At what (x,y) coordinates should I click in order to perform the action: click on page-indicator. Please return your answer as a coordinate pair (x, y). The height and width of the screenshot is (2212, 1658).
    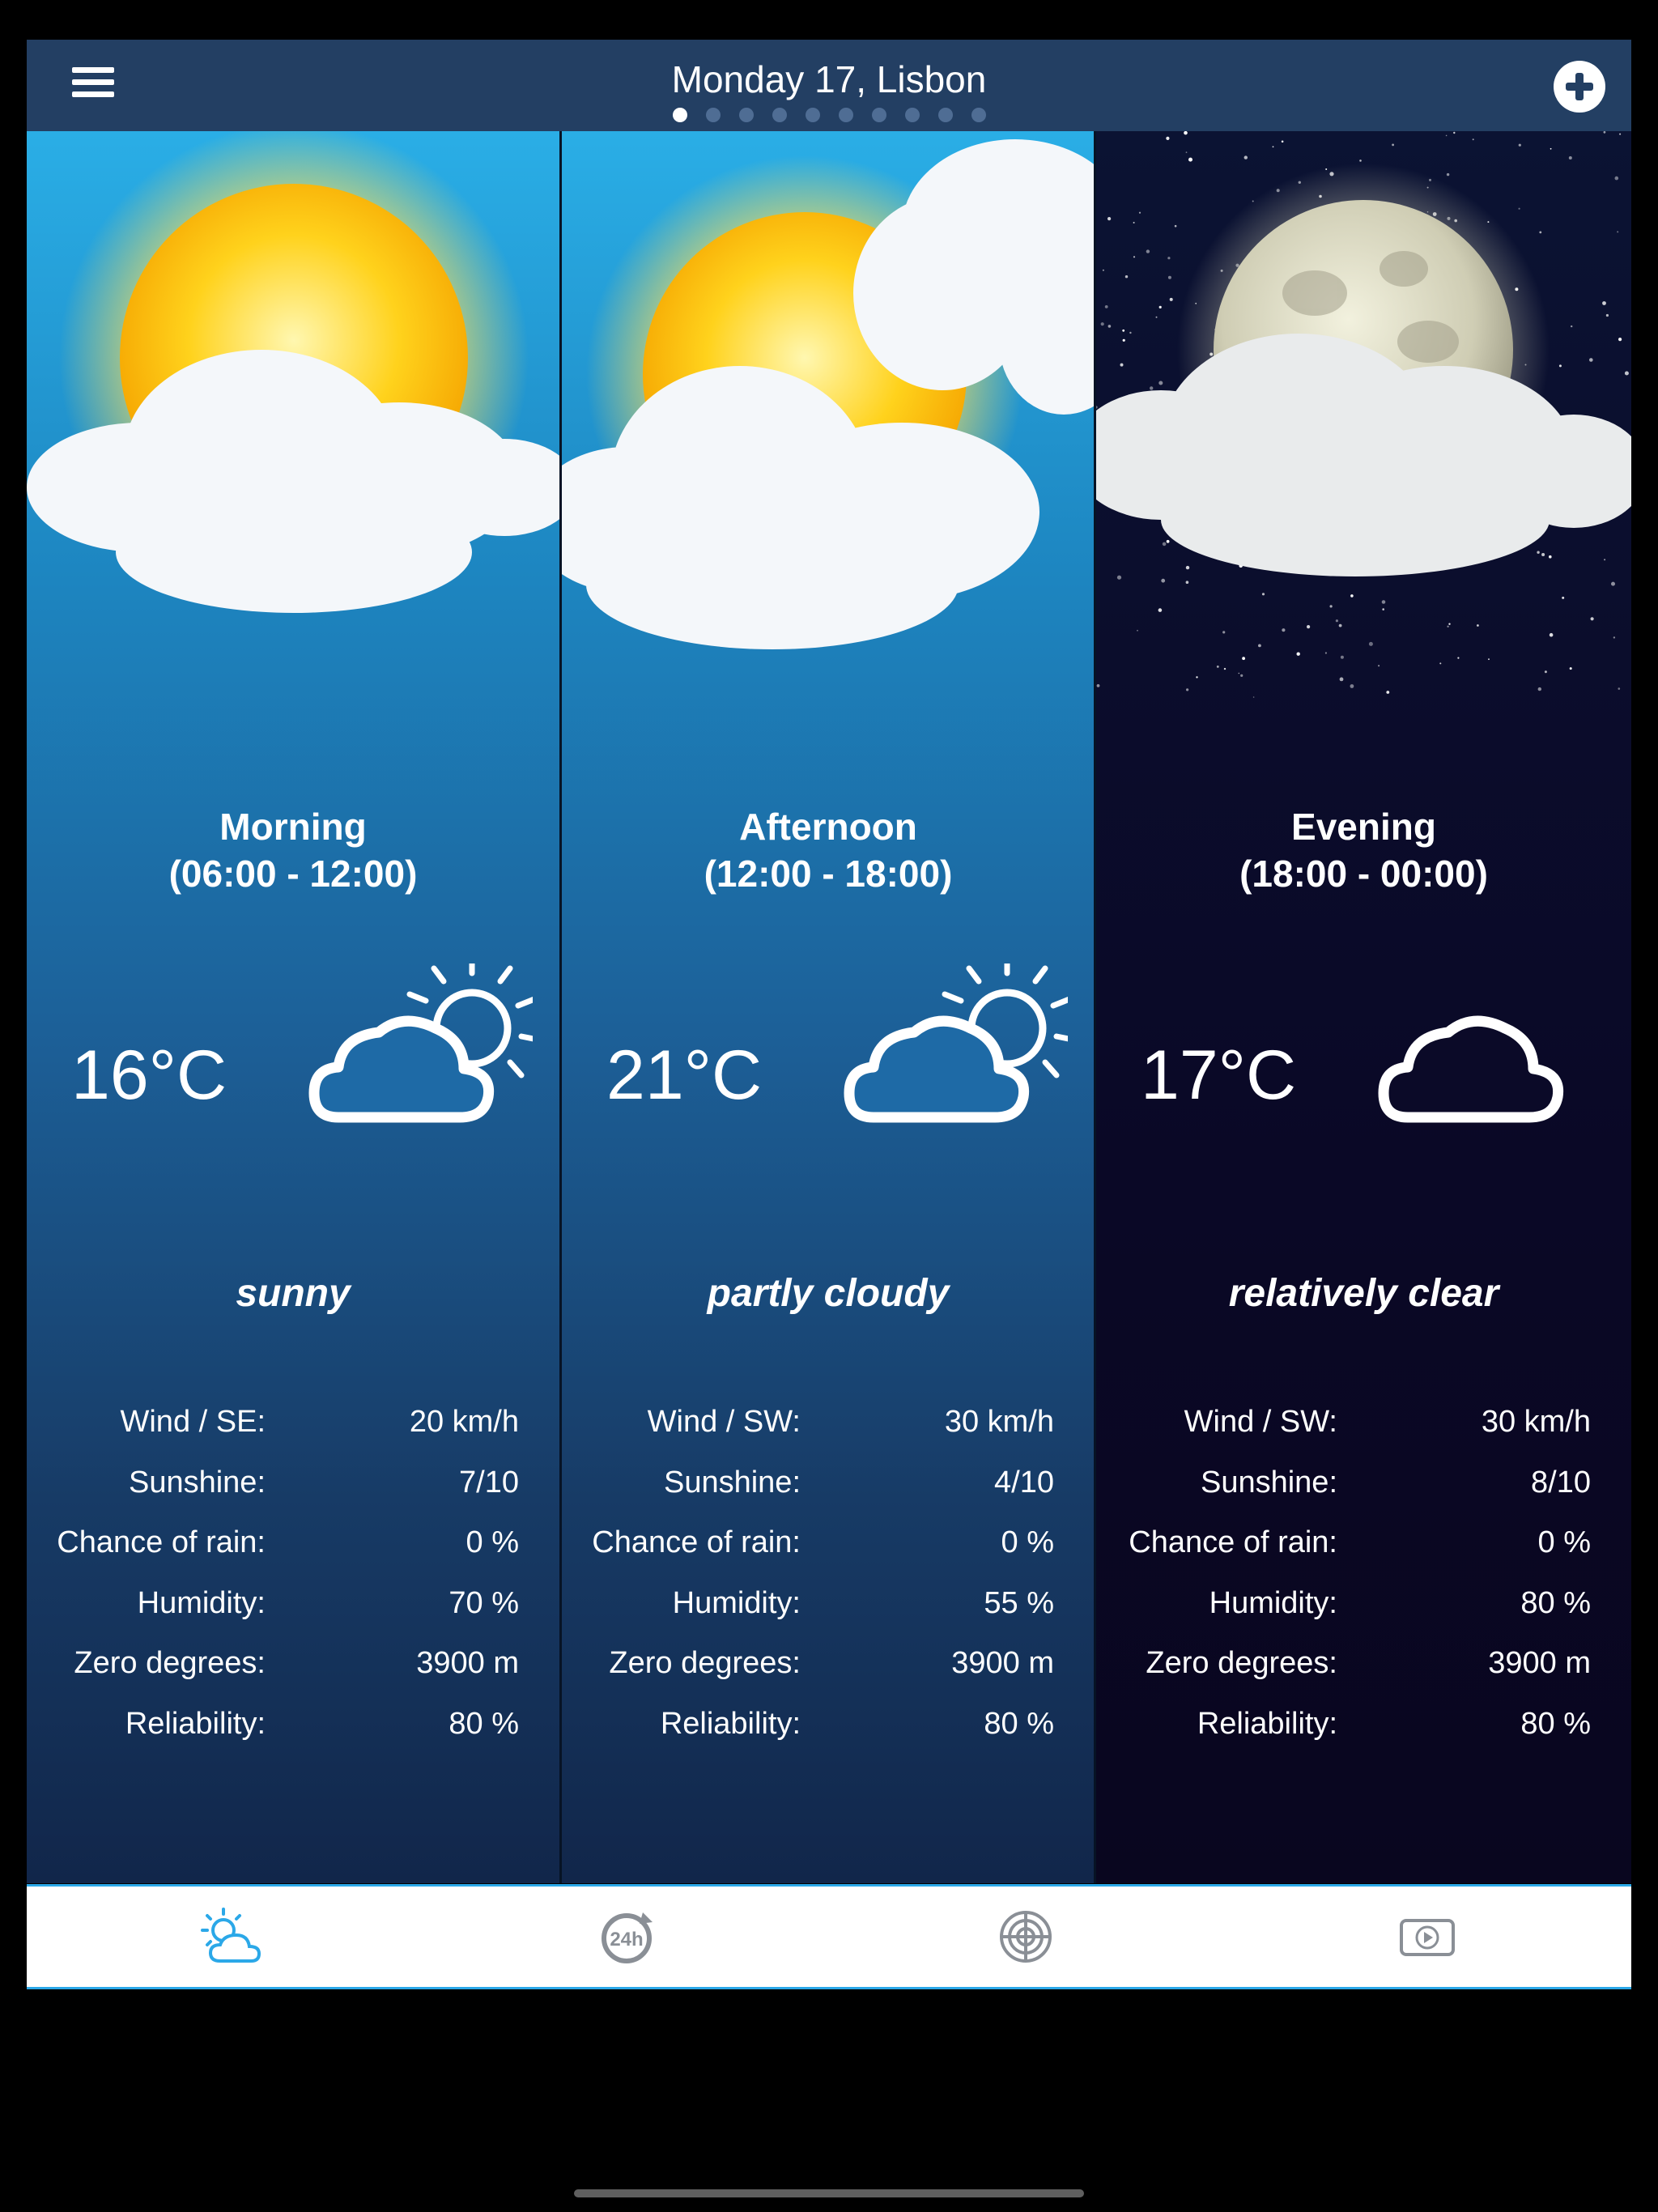
    Looking at the image, I should click on (829, 115).